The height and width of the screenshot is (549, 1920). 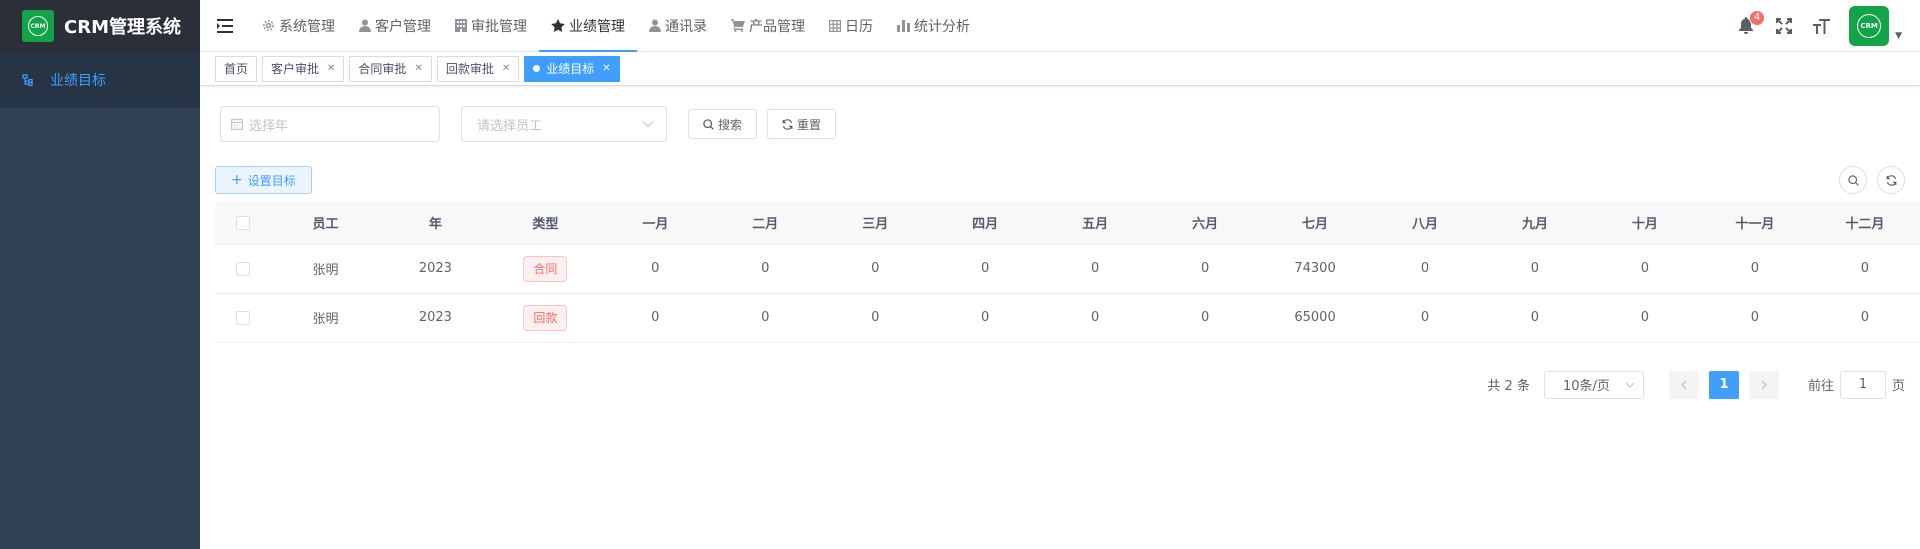 What do you see at coordinates (478, 68) in the screenshot?
I see `tag-payment-approval: 回款审批 ✕` at bounding box center [478, 68].